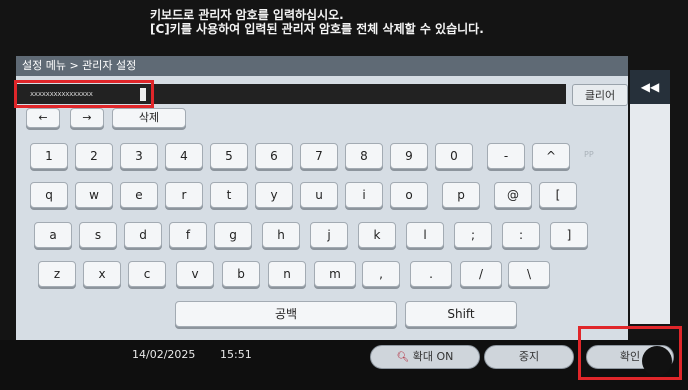 The image size is (688, 390). What do you see at coordinates (319, 156) in the screenshot?
I see `key-7: 7` at bounding box center [319, 156].